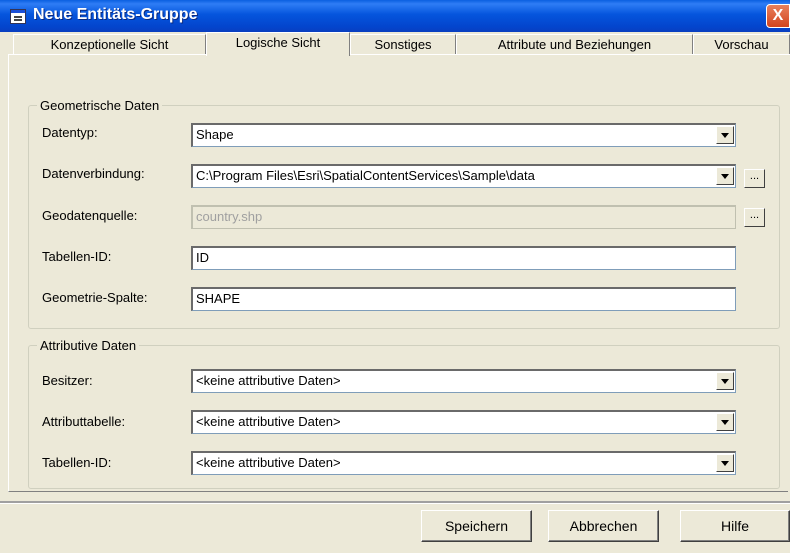  Describe the element at coordinates (67, 380) in the screenshot. I see `besitzer-label: Besitzer:` at that location.